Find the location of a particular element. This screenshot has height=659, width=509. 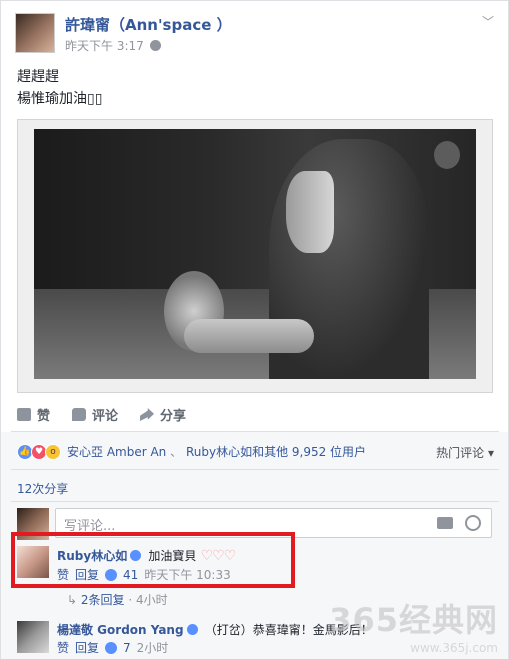

sort-label: 热门评论 is located at coordinates (460, 453).